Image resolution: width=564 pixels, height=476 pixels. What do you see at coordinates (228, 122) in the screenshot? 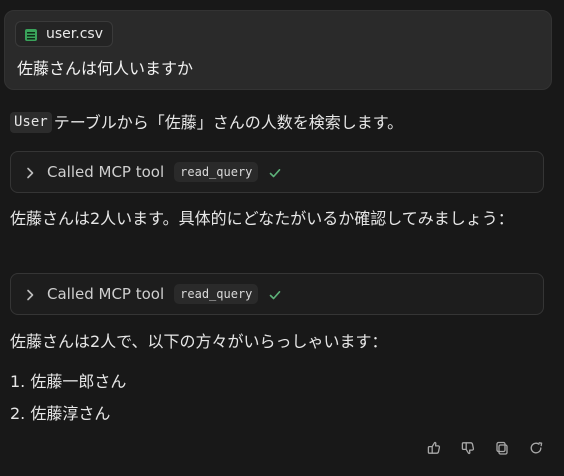
I see `assistant-intro-text: テーブルから「佐藤」さんの人数を検索します。` at bounding box center [228, 122].